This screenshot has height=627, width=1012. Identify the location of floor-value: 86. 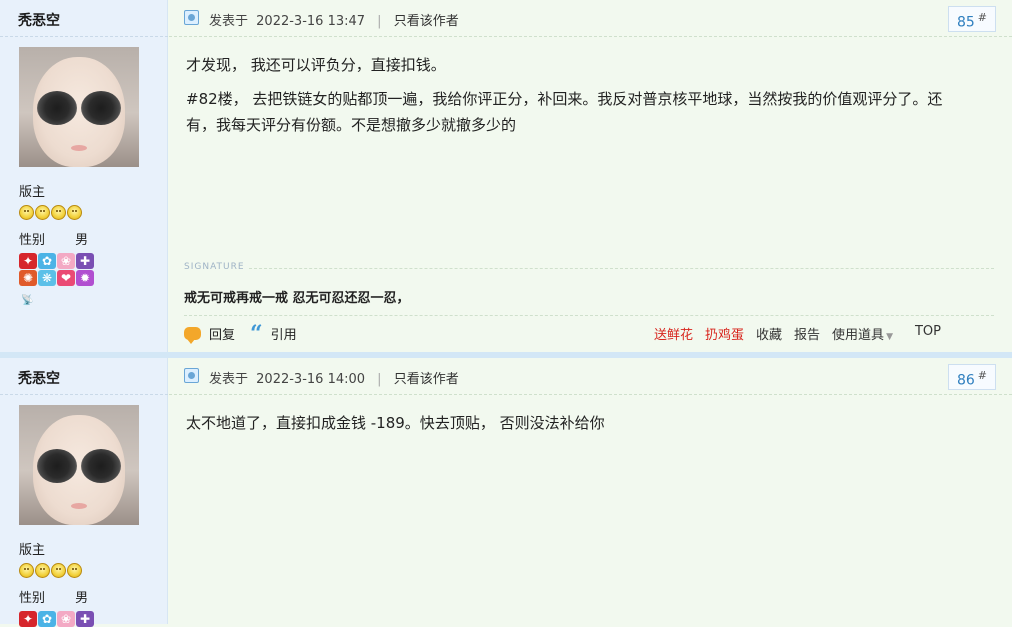
(965, 380).